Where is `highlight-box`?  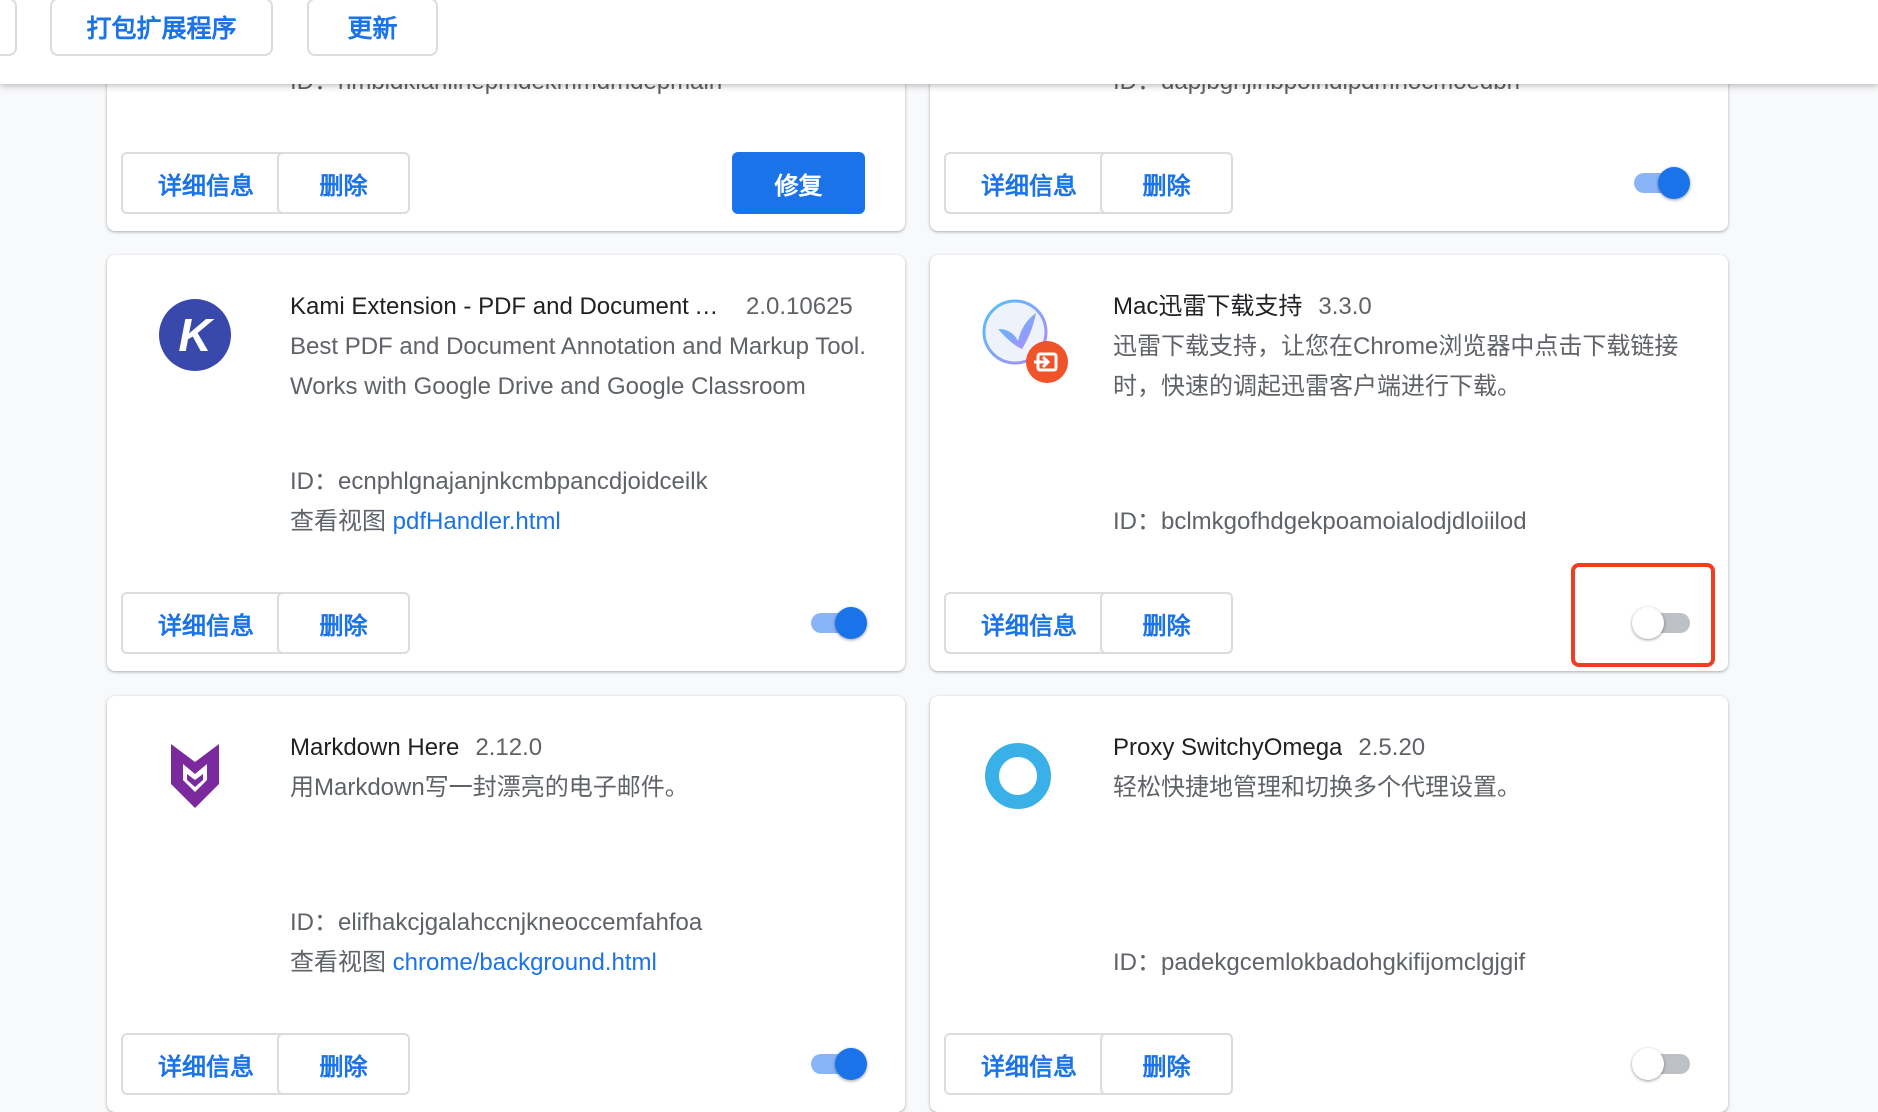
highlight-box is located at coordinates (1643, 615).